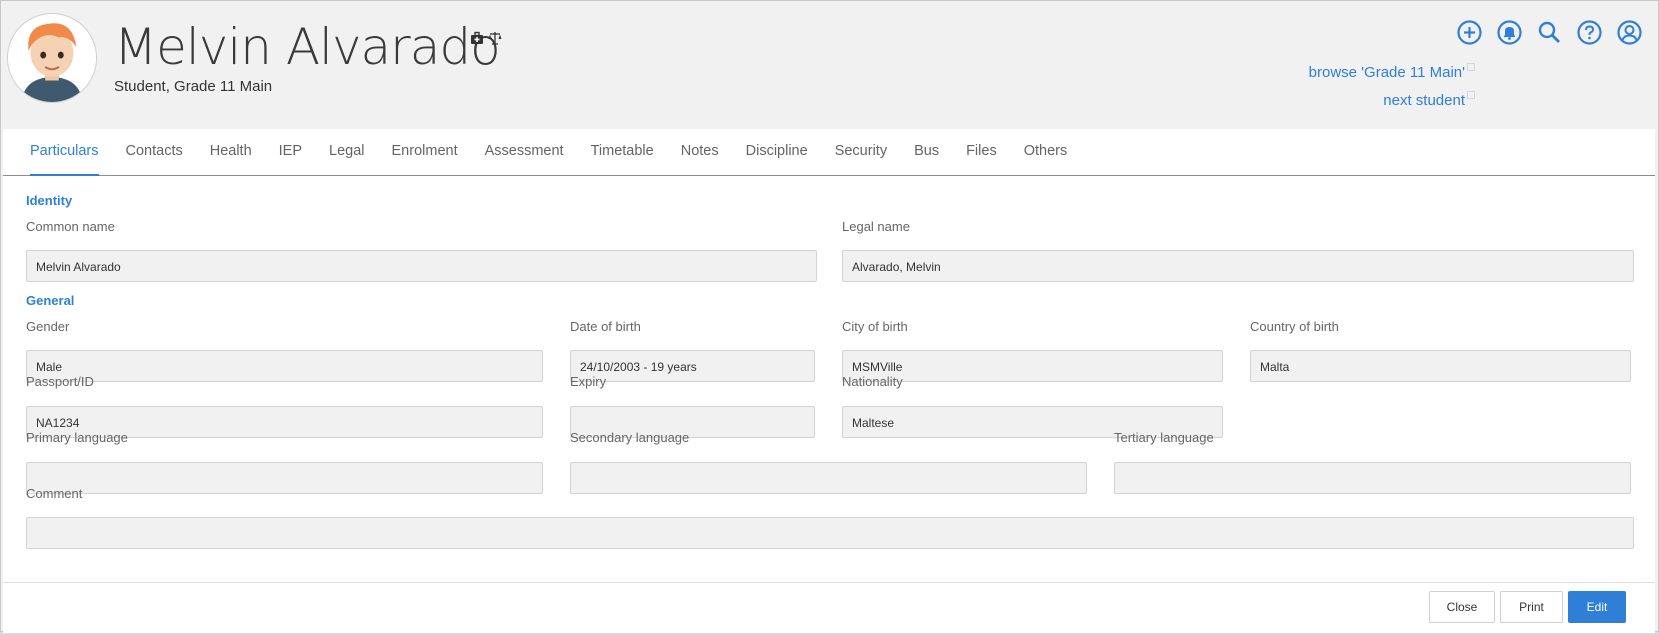  Describe the element at coordinates (70, 226) in the screenshot. I see `common-name-label: Common name` at that location.